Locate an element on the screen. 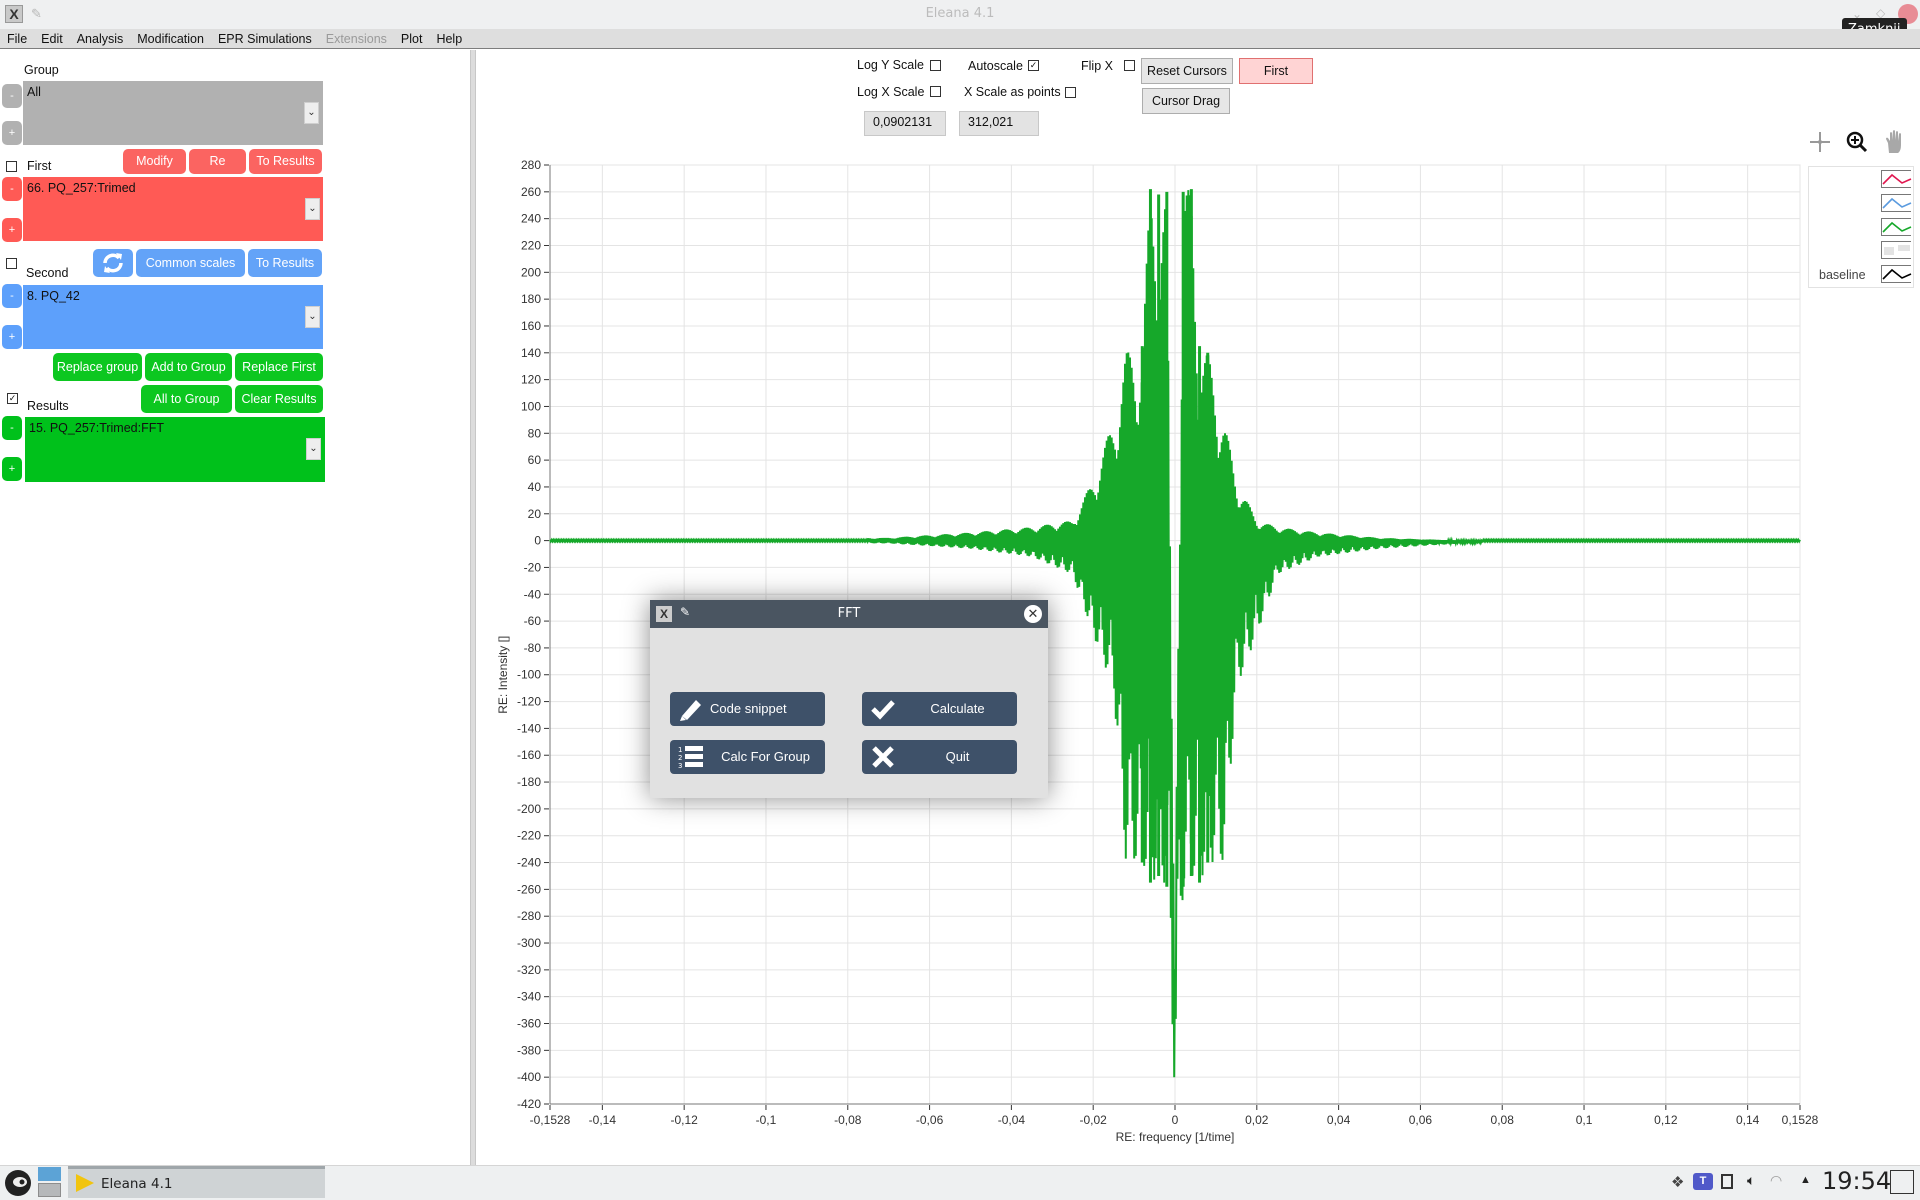 The height and width of the screenshot is (1200, 1920). group-select: All is located at coordinates (173, 113).